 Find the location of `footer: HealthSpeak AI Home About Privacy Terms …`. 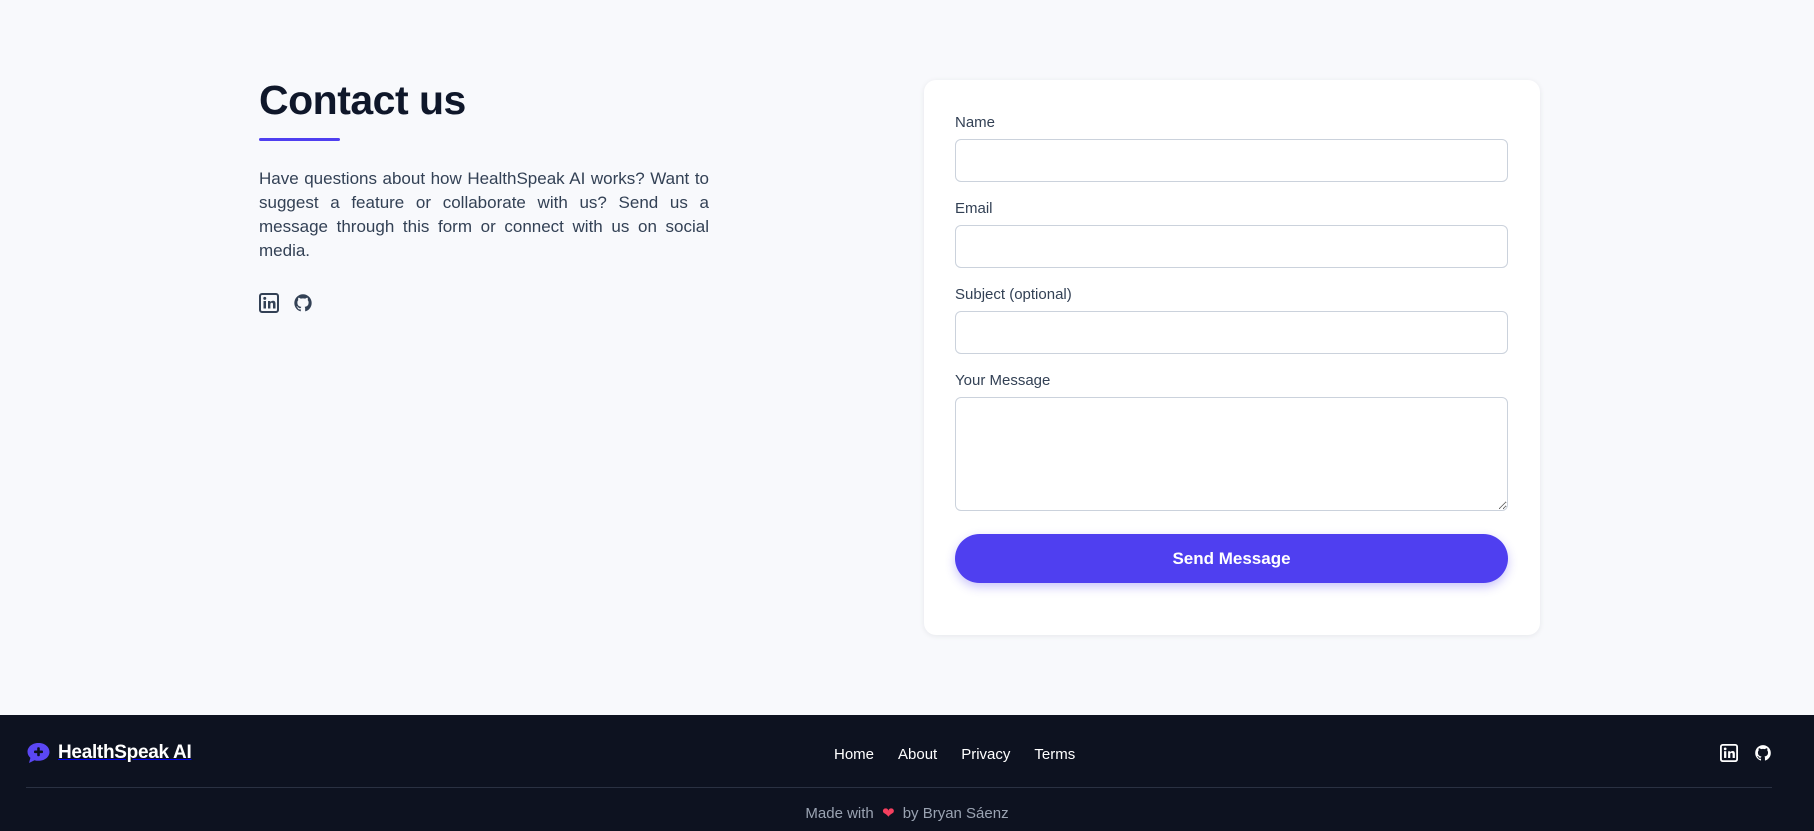

footer: HealthSpeak AI Home About Privacy Terms … is located at coordinates (907, 773).